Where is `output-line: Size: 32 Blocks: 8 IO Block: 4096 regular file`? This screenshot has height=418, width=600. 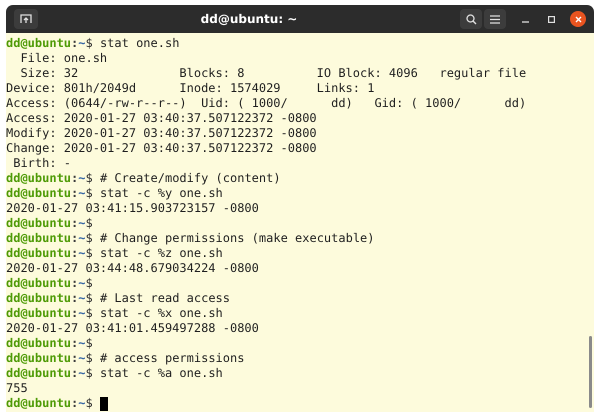 output-line: Size: 32 Blocks: 8 IO Block: 4096 regular file is located at coordinates (273, 73).